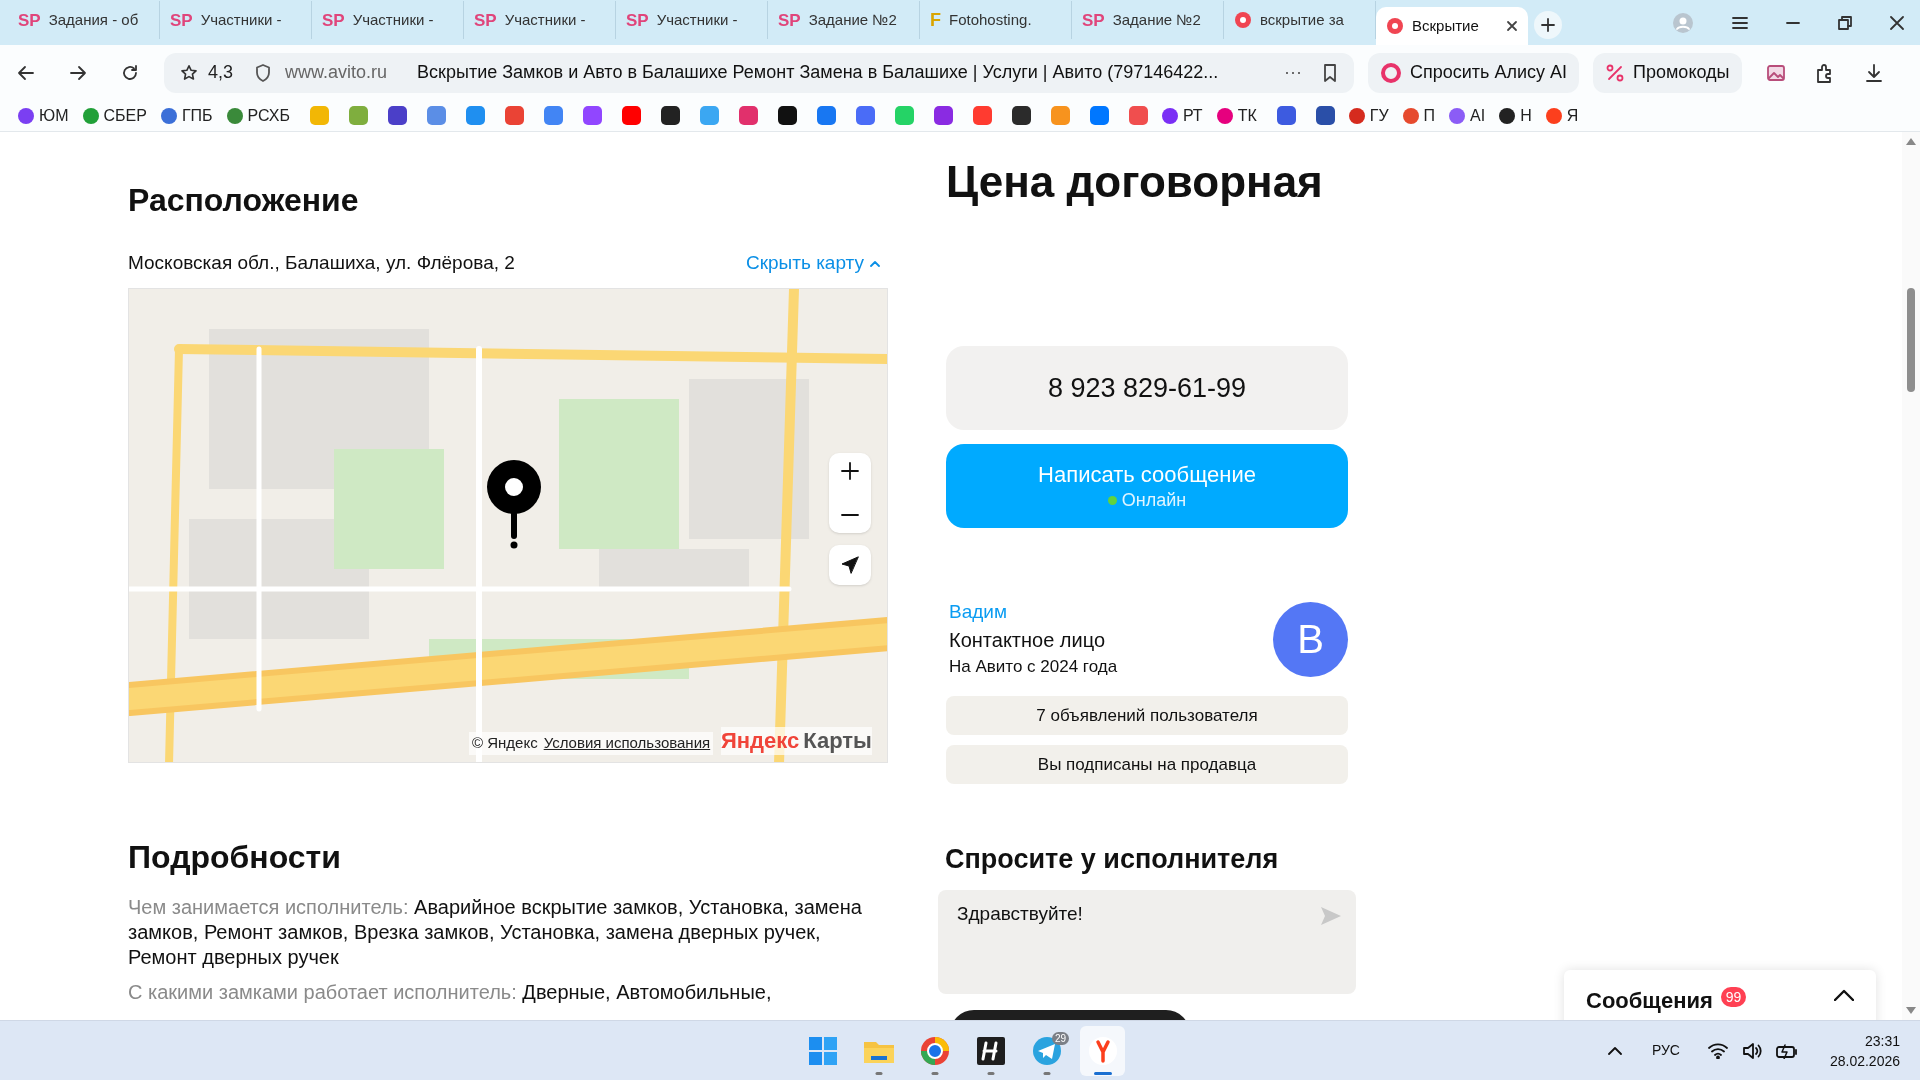  Describe the element at coordinates (760, 741) in the screenshot. I see `map-logo-brand: Яндекс` at that location.